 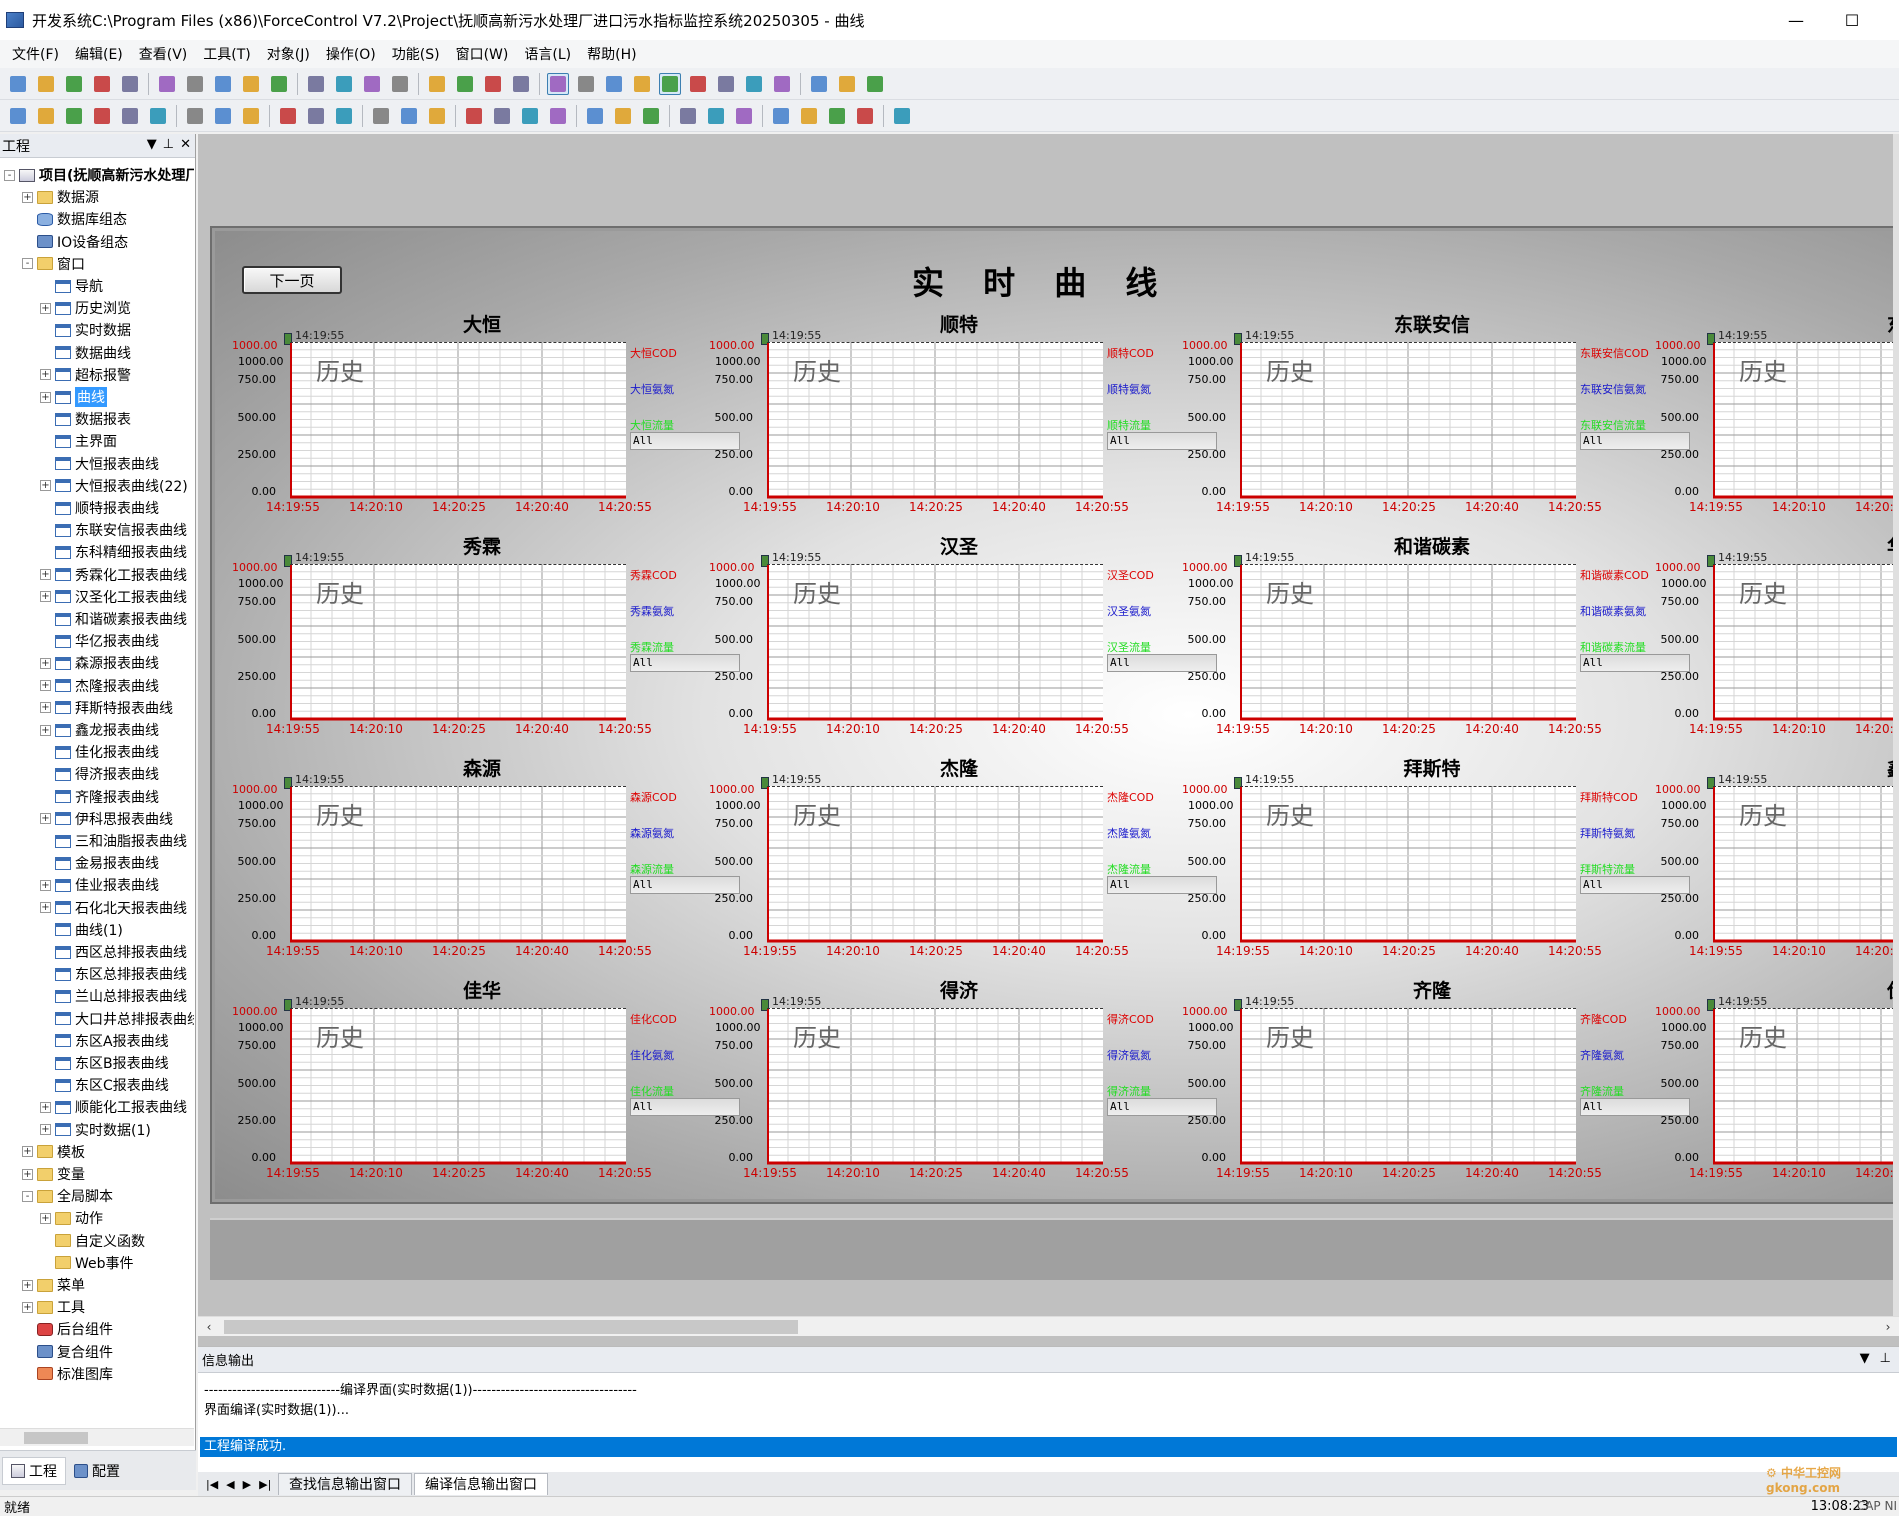 I want to click on canvas-horizontal-scrollbar: ‹ ›, so click(x=1048, y=1326).